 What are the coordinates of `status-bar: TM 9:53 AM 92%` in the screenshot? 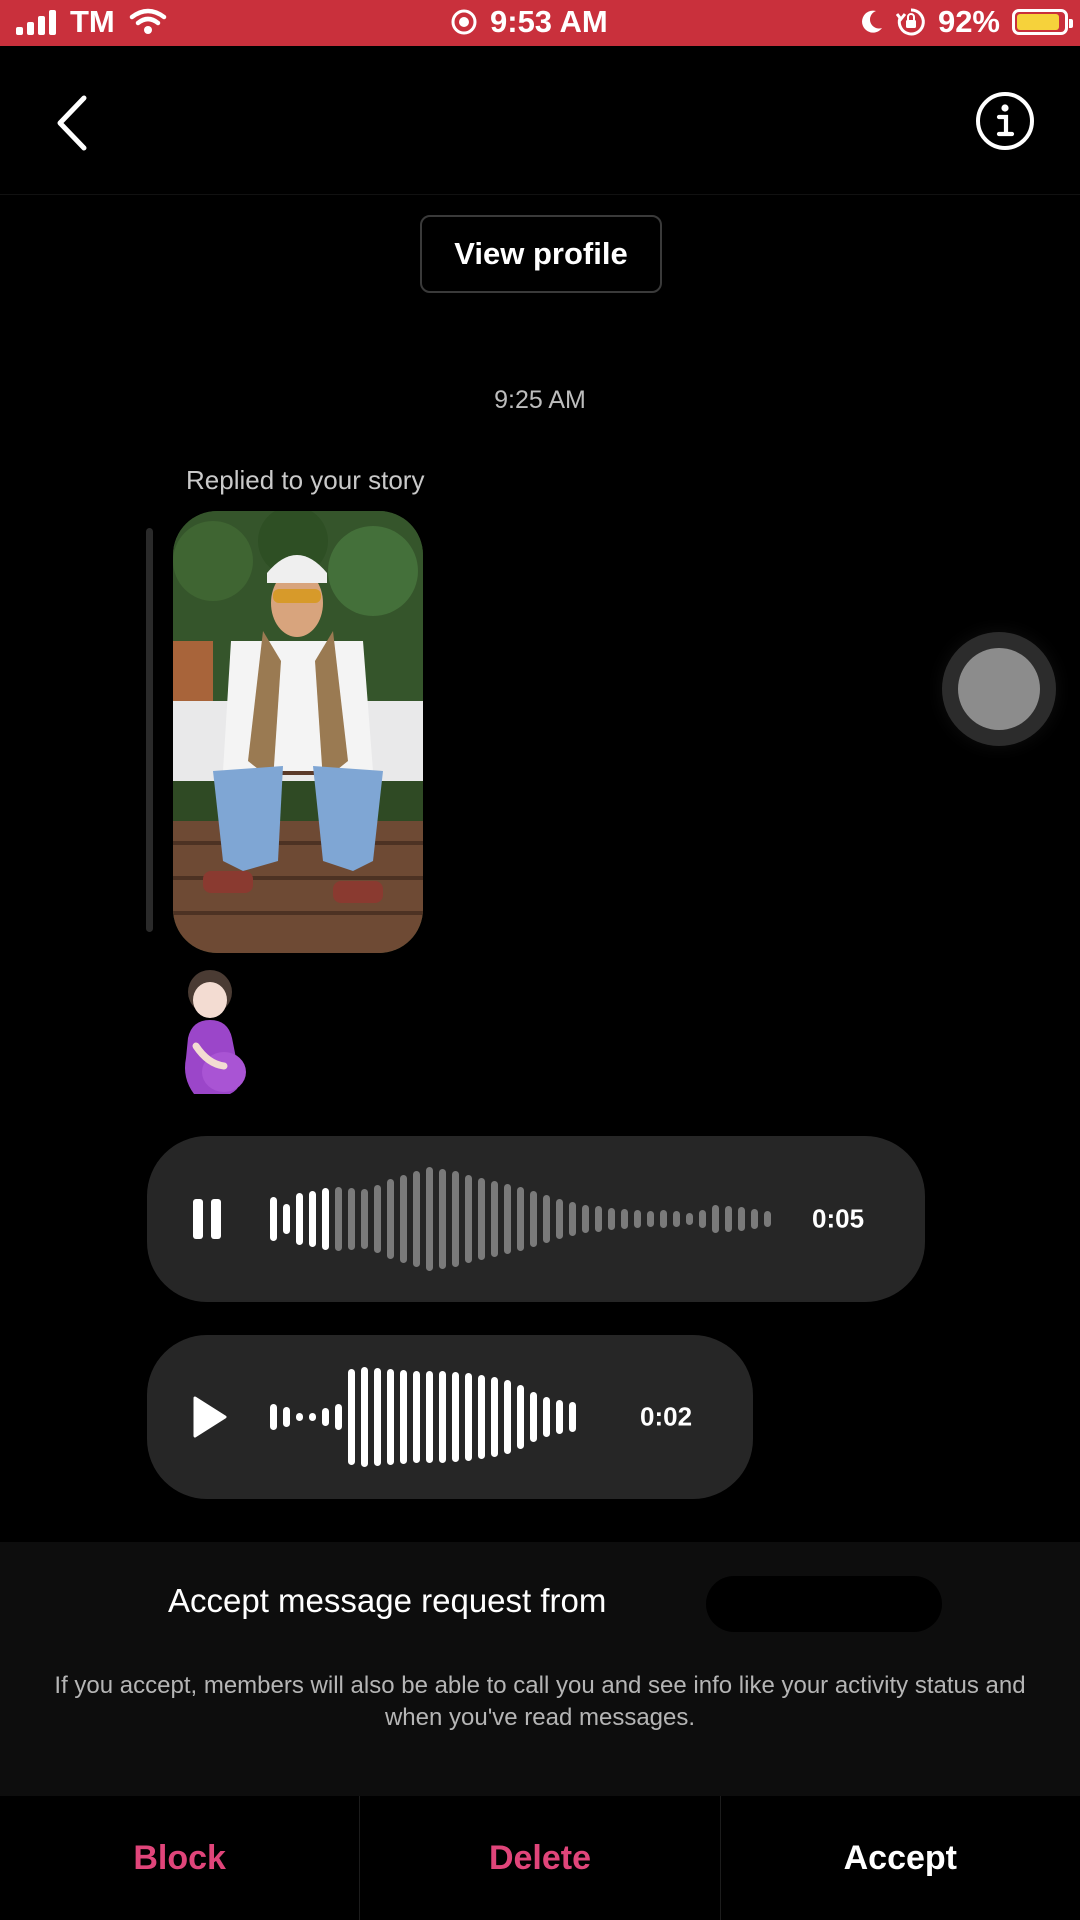 It's located at (540, 23).